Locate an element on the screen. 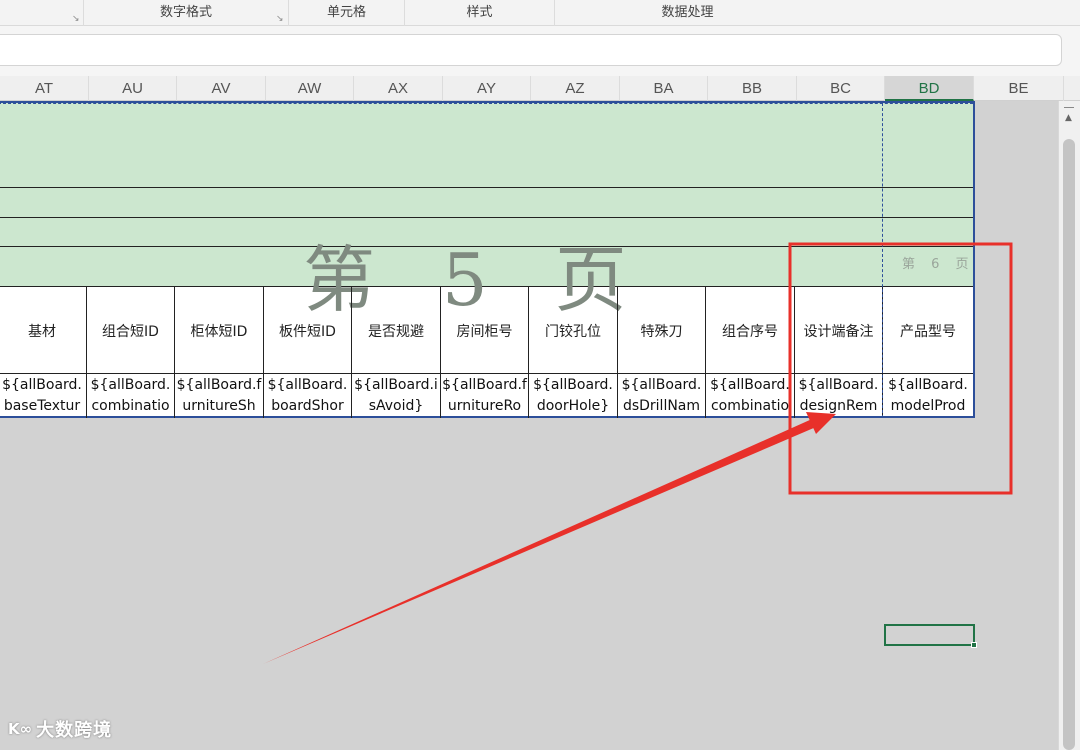  fill-handle is located at coordinates (974, 645).